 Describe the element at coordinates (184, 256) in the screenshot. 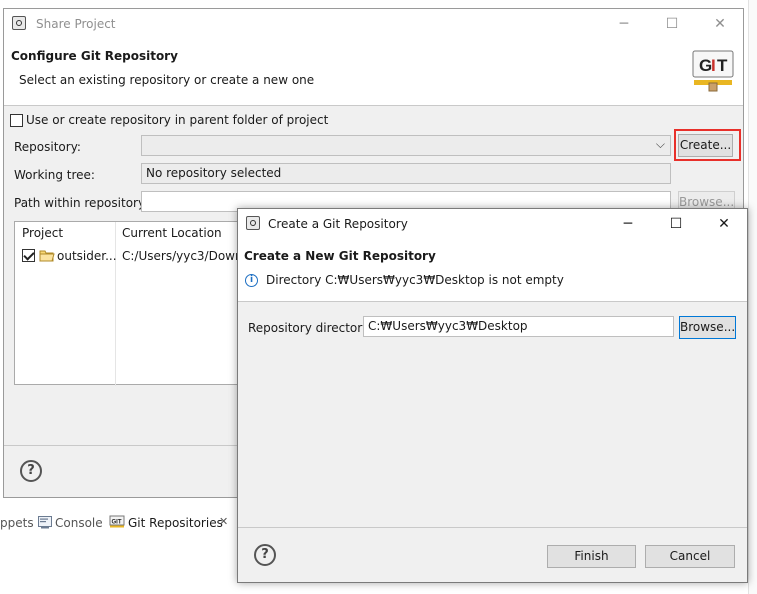

I see `row-location: C:/Users/yyc3/Downl` at that location.